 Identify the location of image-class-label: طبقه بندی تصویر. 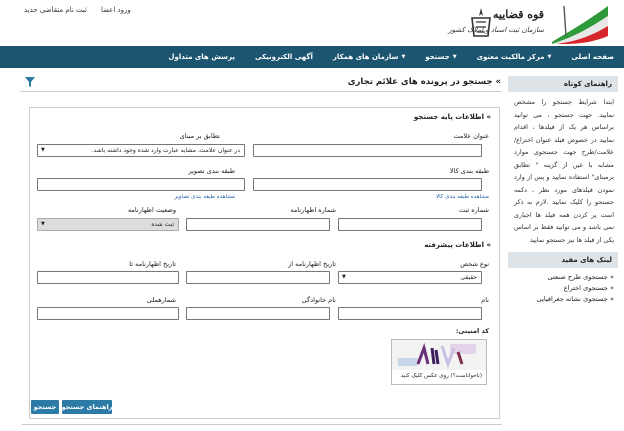
(211, 171).